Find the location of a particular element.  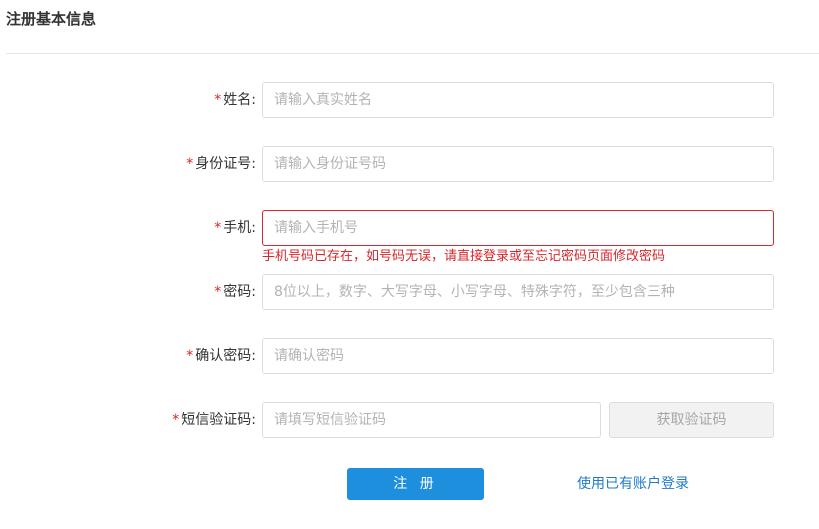

form-row-confirm-password: * 确认密码: is located at coordinates (409, 356).